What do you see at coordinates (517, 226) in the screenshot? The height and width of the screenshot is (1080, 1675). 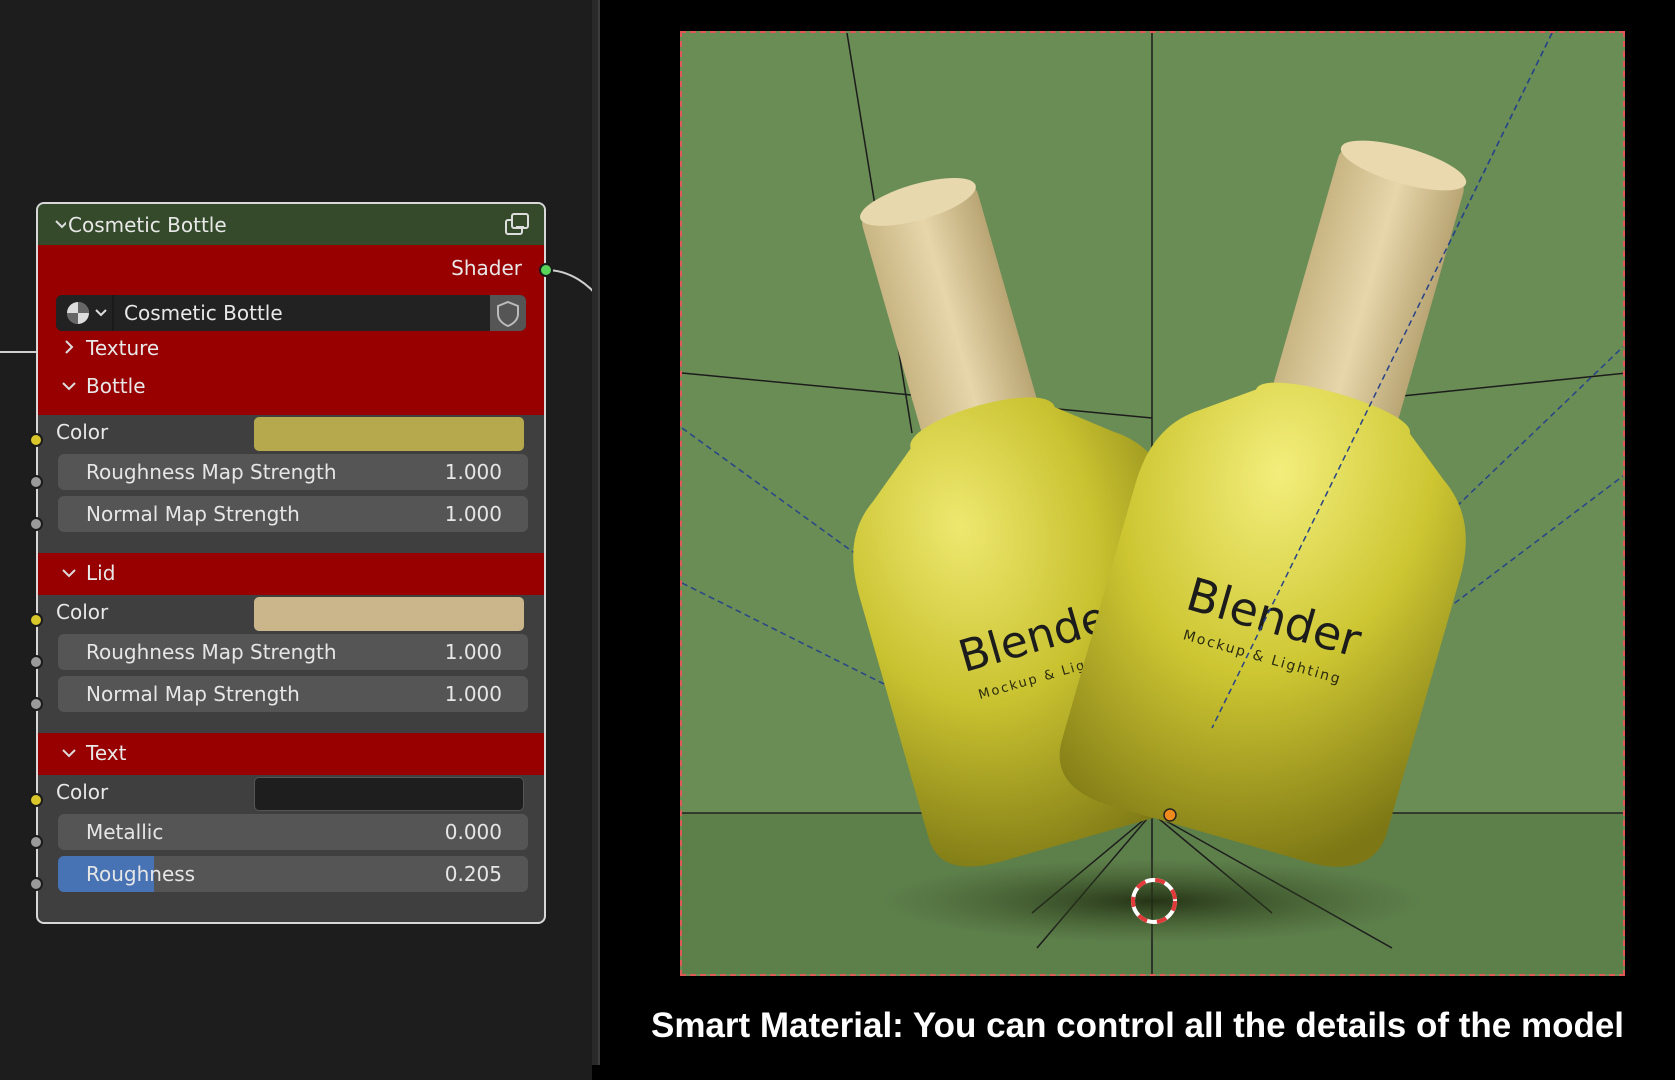 I see `node-group-icon` at bounding box center [517, 226].